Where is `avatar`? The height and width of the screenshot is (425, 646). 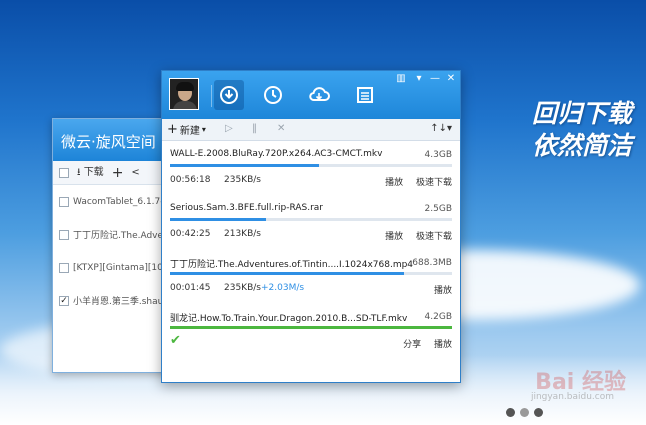 avatar is located at coordinates (184, 94).